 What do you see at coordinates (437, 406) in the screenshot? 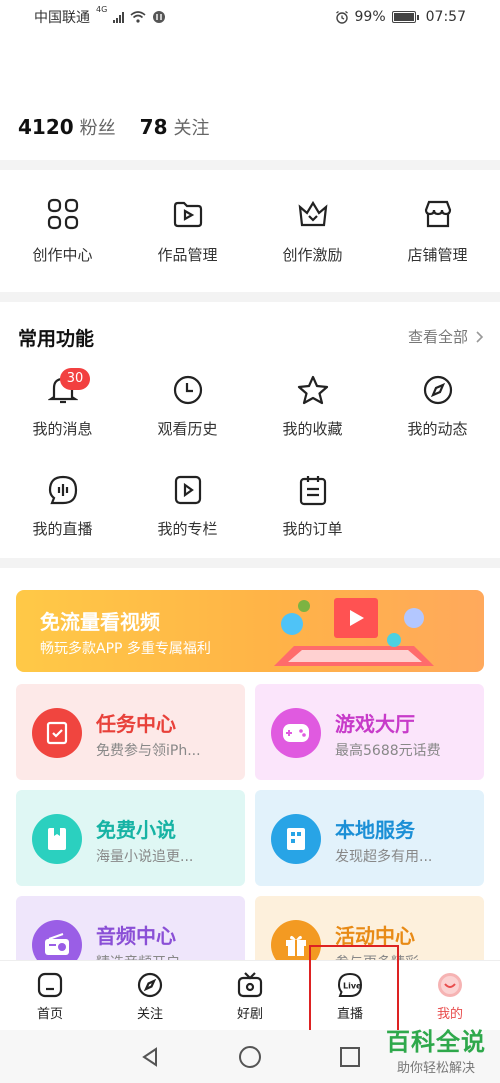
I see `my-posts-item: 我的动态` at bounding box center [437, 406].